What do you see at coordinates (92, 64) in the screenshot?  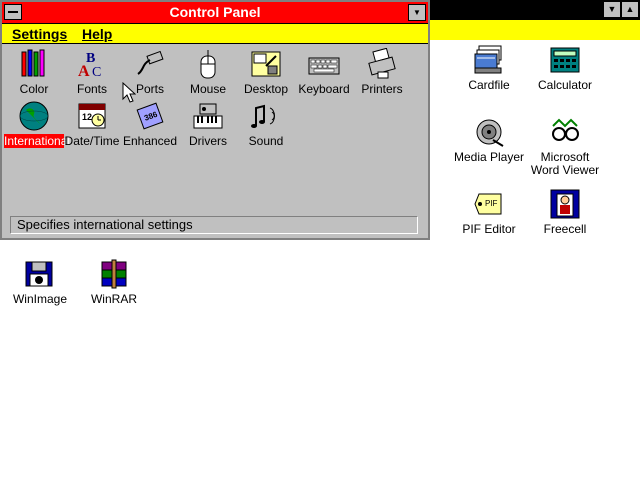 I see `fonts-icon: BAC` at bounding box center [92, 64].